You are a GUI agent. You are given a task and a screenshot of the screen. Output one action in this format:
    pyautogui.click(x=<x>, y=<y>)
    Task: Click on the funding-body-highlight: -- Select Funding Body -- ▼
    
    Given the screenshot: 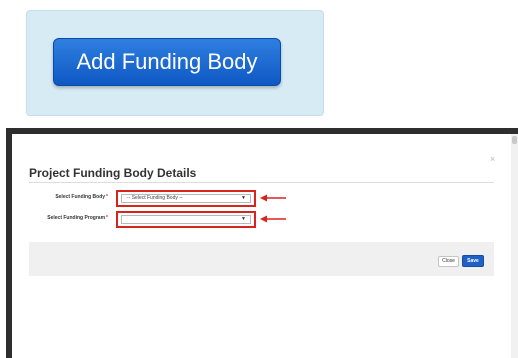 What is the action you would take?
    pyautogui.click(x=186, y=198)
    